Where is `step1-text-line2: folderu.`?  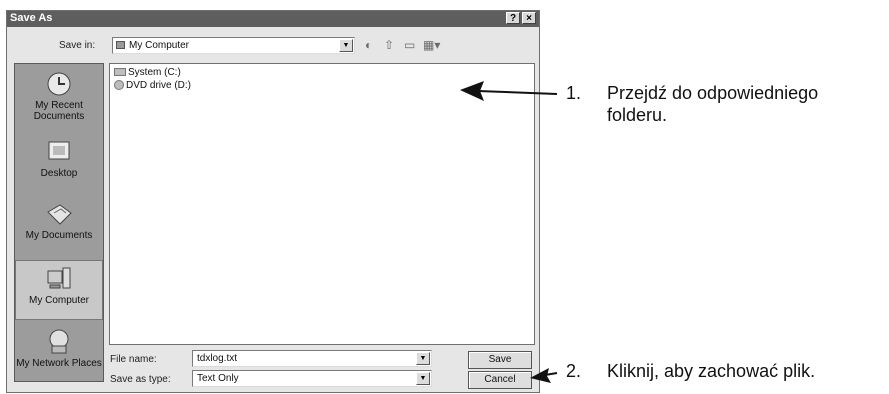
step1-text-line2: folderu. is located at coordinates (637, 115).